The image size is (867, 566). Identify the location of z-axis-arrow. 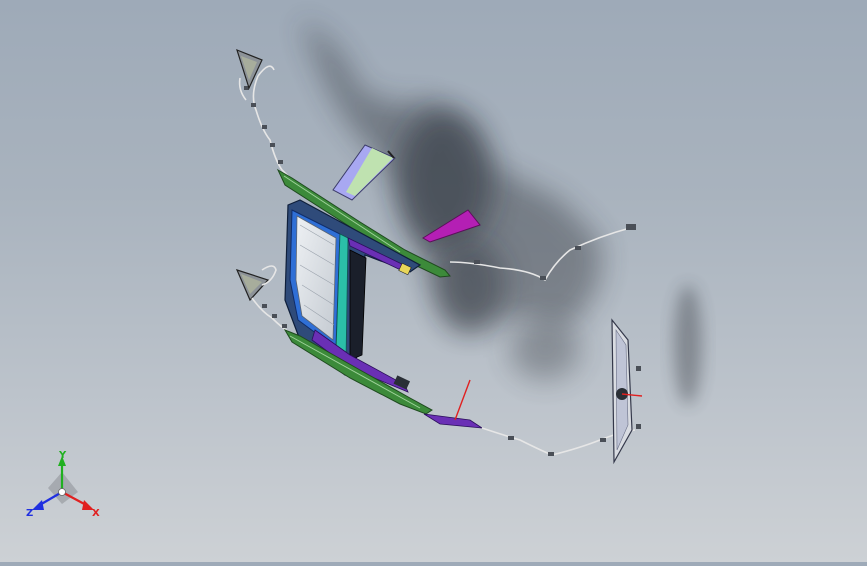
(38, 505).